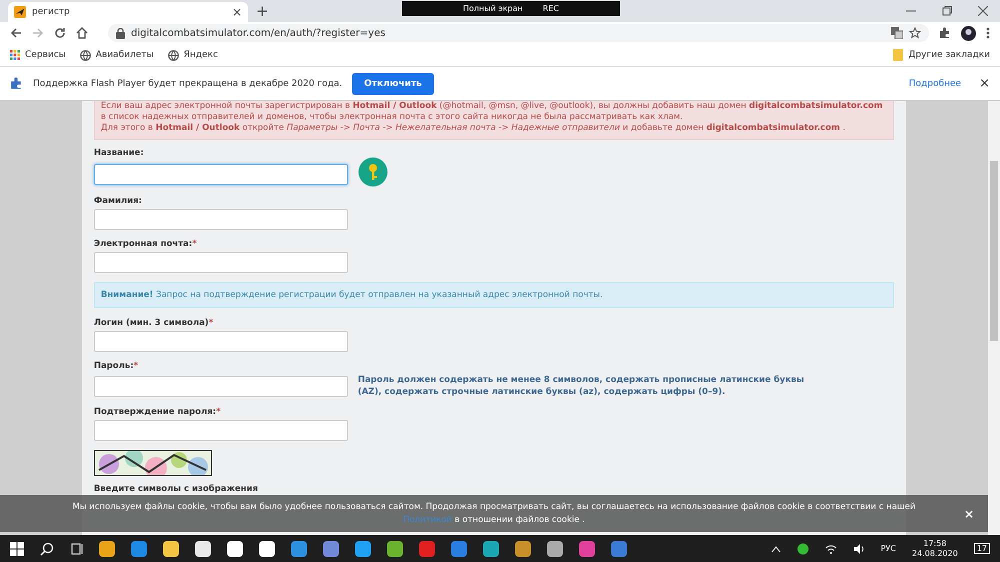 The image size is (1000, 562). What do you see at coordinates (82, 33) in the screenshot?
I see `home-icon` at bounding box center [82, 33].